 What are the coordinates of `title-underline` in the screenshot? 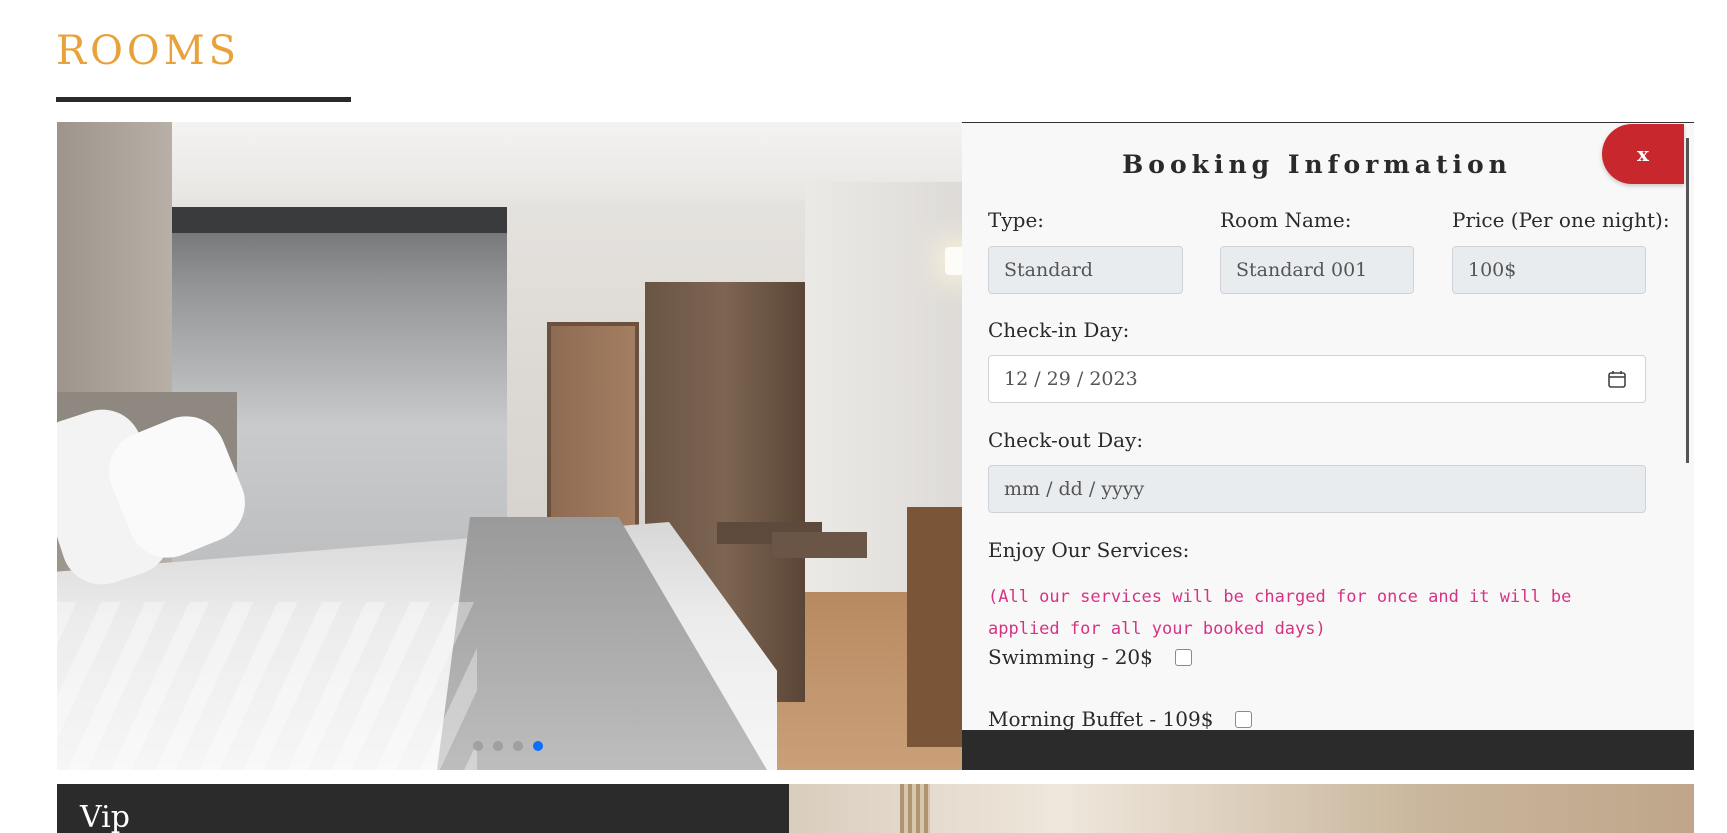 It's located at (203, 99).